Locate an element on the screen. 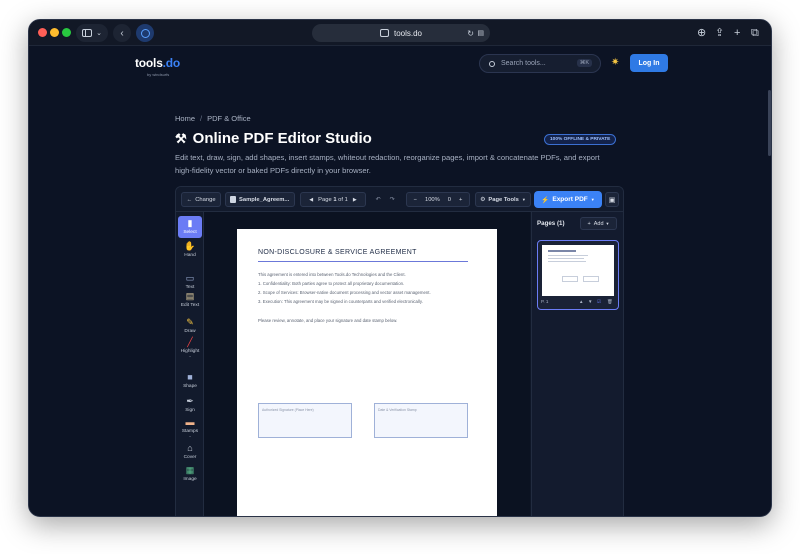  tool-stamps: ▬ Stamps - is located at coordinates (190, 428).